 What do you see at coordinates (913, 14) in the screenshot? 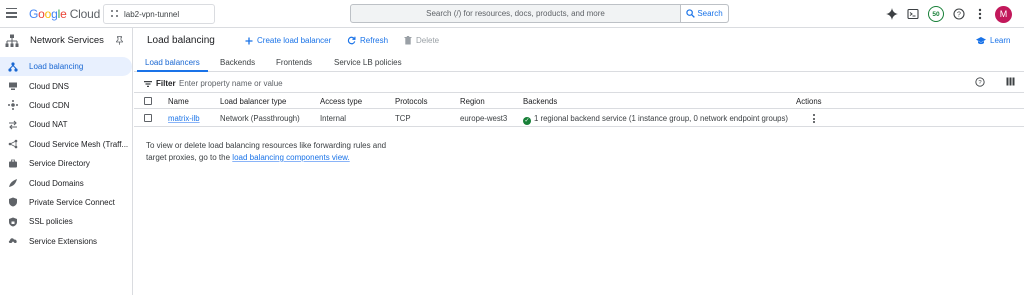
I see `cloud-shell-icon` at bounding box center [913, 14].